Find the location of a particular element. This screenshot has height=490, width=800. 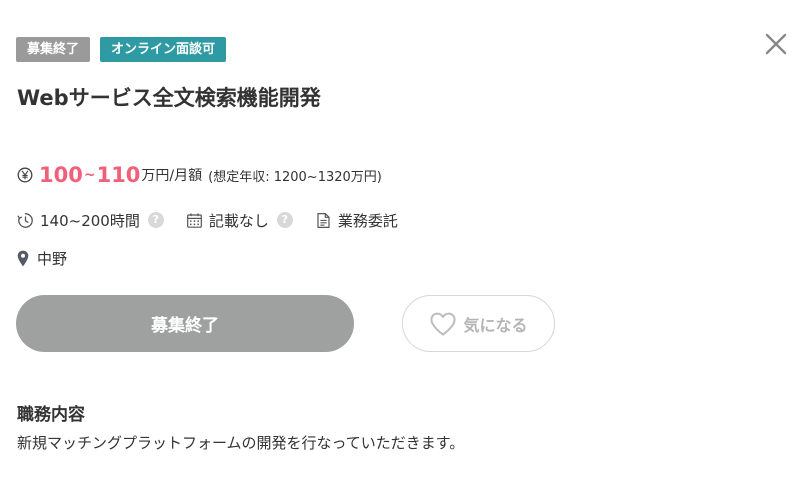

job-title: Webサービス全文検索機能開発 is located at coordinates (169, 98).